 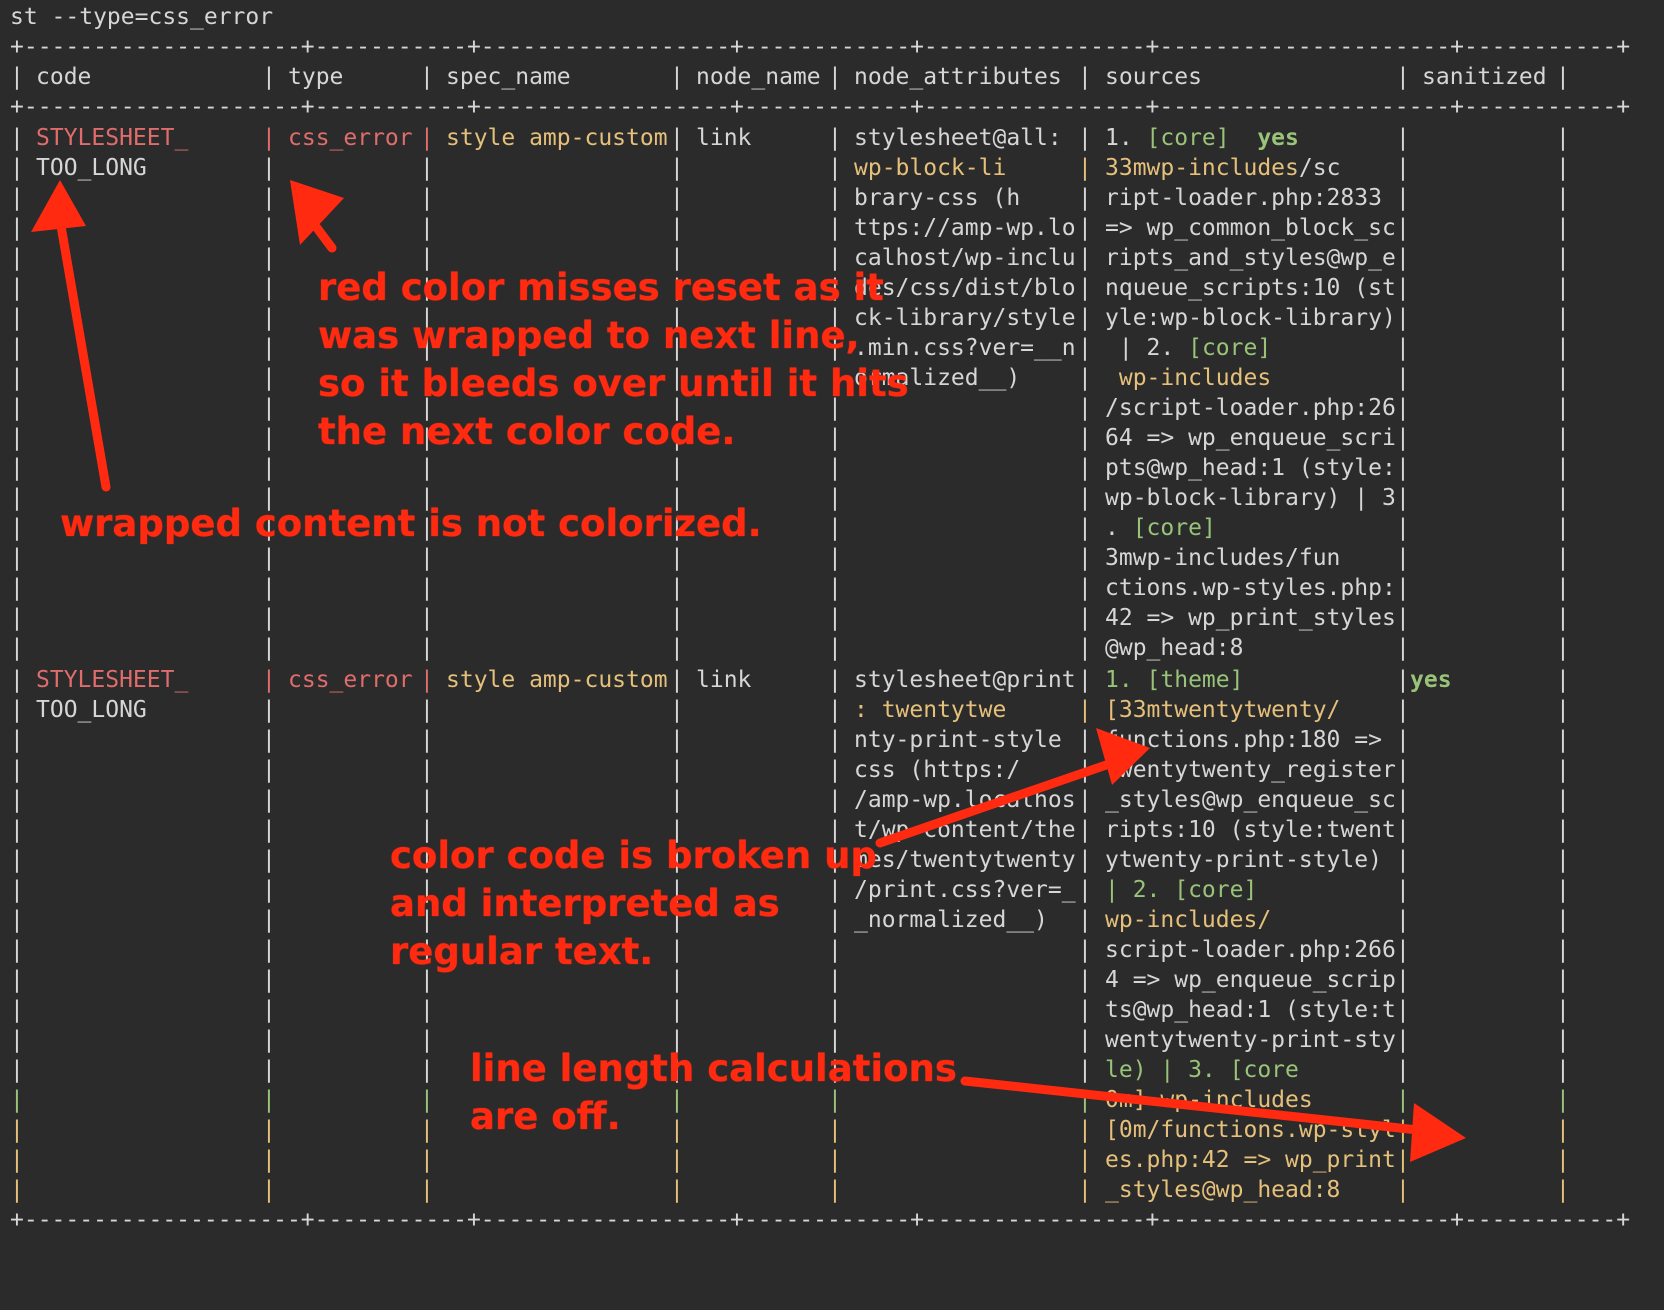 What do you see at coordinates (83, 353) in the screenshot?
I see `arrow-not-colorized` at bounding box center [83, 353].